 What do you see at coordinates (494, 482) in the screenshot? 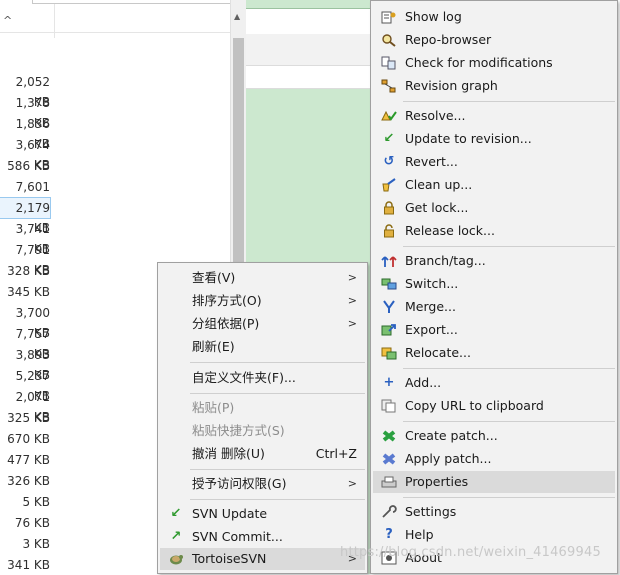
I see `menu-item-properties: Properties` at bounding box center [494, 482].